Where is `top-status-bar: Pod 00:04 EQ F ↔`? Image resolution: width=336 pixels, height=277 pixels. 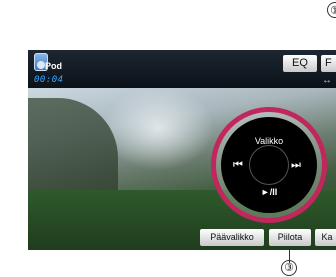
top-status-bar: Pod 00:04 EQ F ↔ is located at coordinates (182, 69).